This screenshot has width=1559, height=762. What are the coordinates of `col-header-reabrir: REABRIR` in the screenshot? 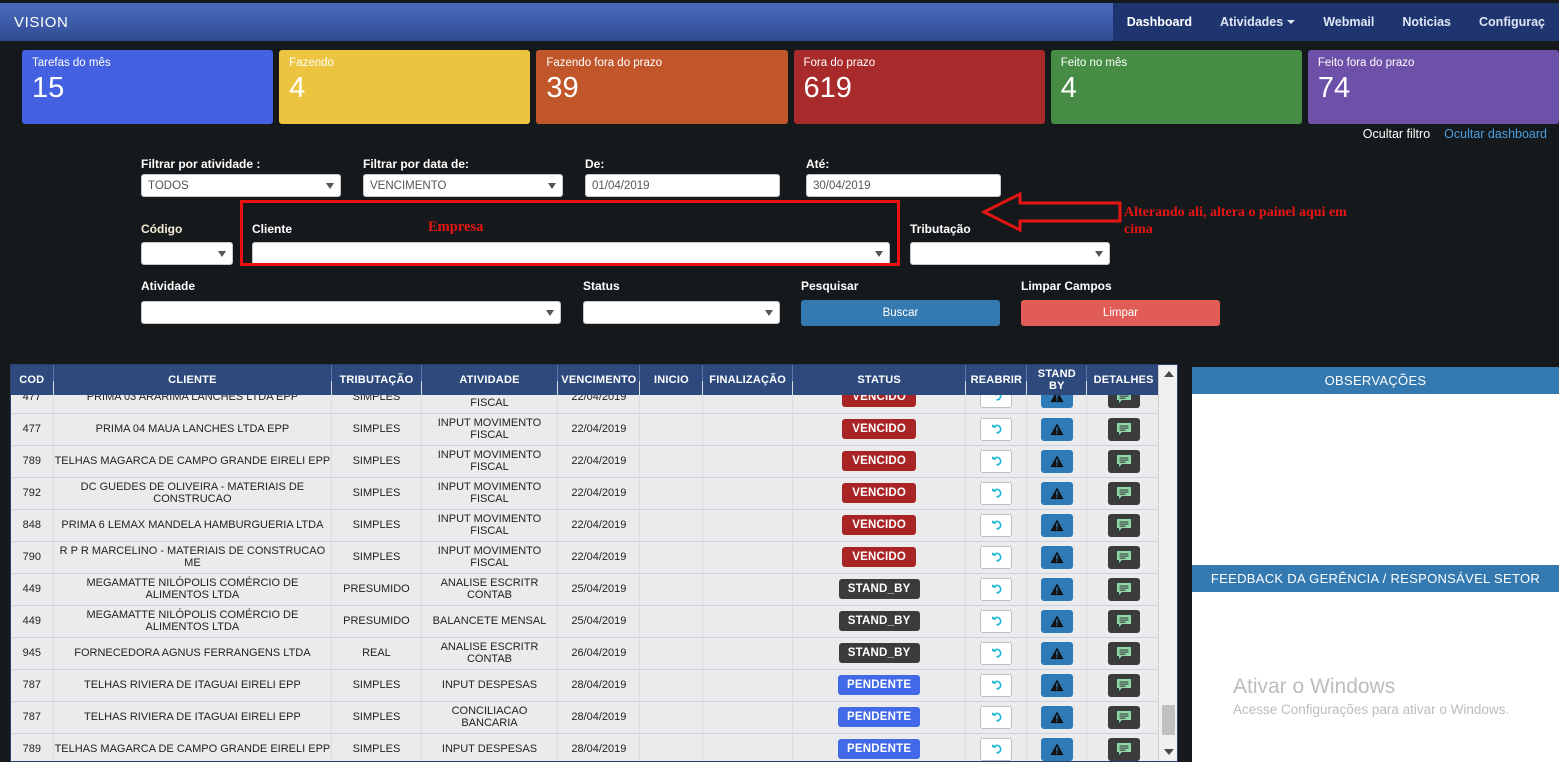 It's located at (996, 380).